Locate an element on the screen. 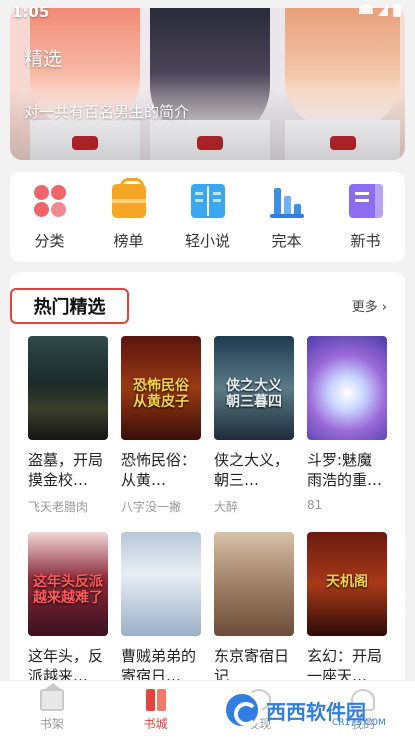 Image resolution: width=415 pixels, height=738 pixels. watermark-logo-icon is located at coordinates (242, 710).